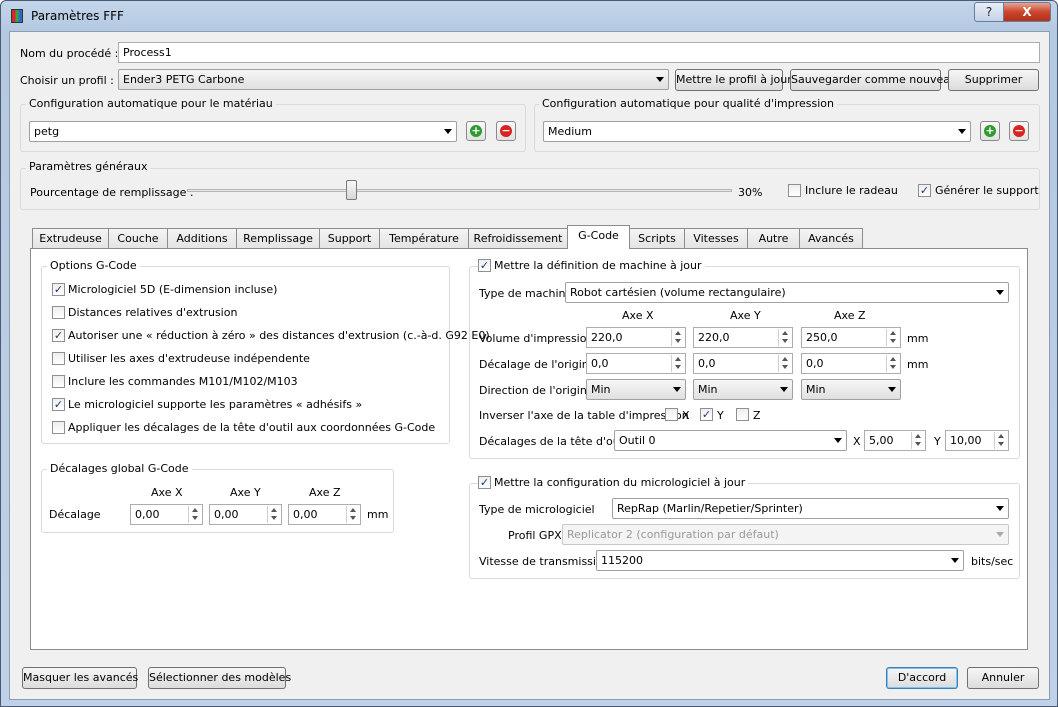 The image size is (1058, 707). I want to click on invert-x-checkbox, so click(671, 414).